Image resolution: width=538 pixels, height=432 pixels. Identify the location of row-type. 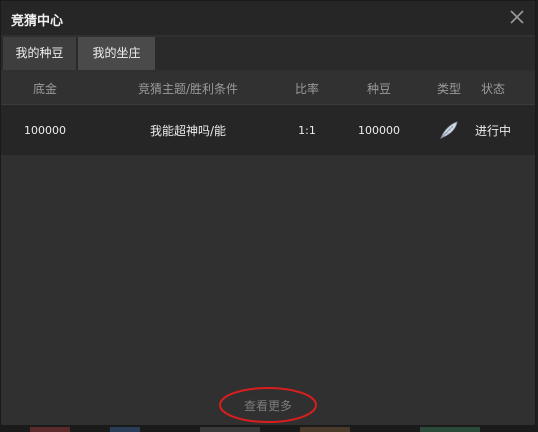
(449, 130).